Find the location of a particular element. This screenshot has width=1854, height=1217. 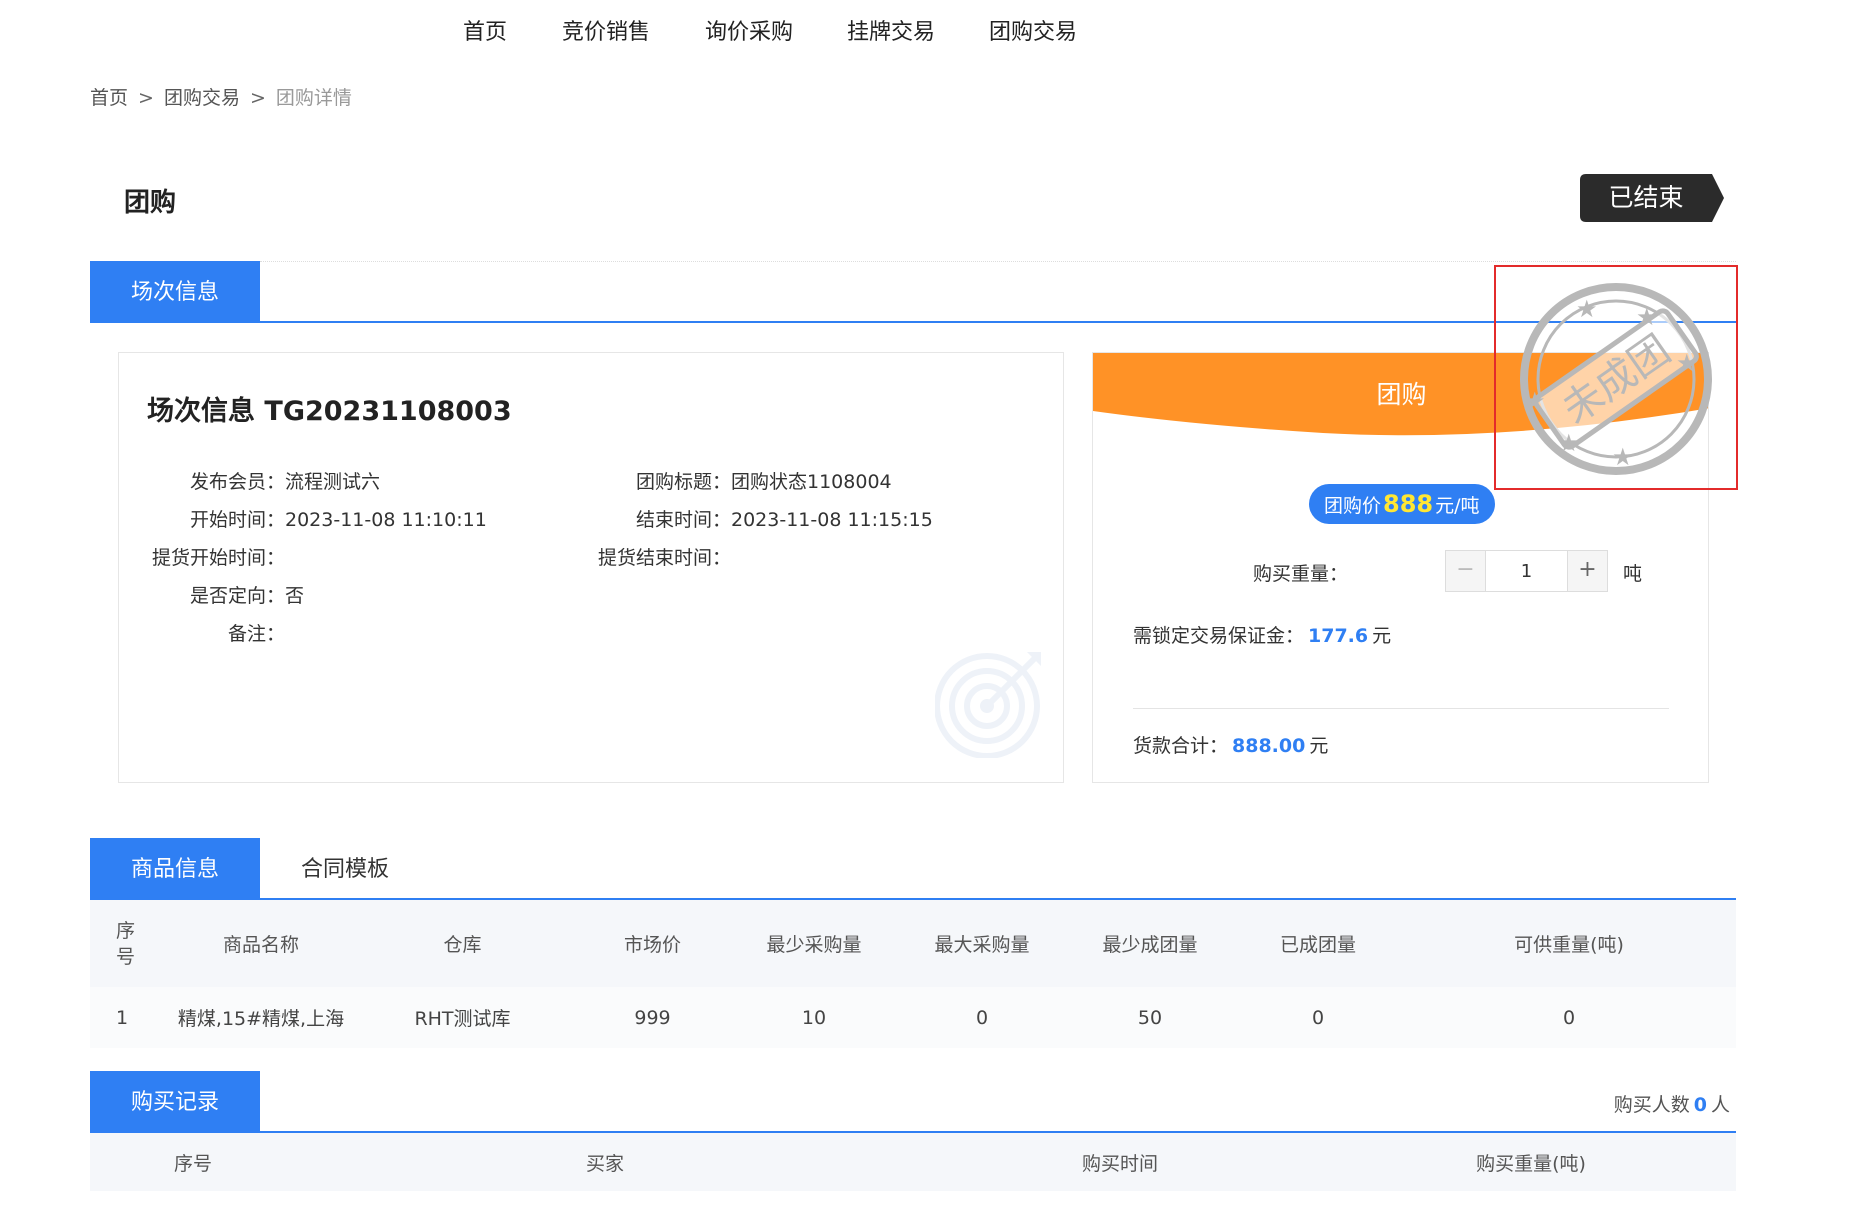

total-label: 货款合计： is located at coordinates (1181, 746).